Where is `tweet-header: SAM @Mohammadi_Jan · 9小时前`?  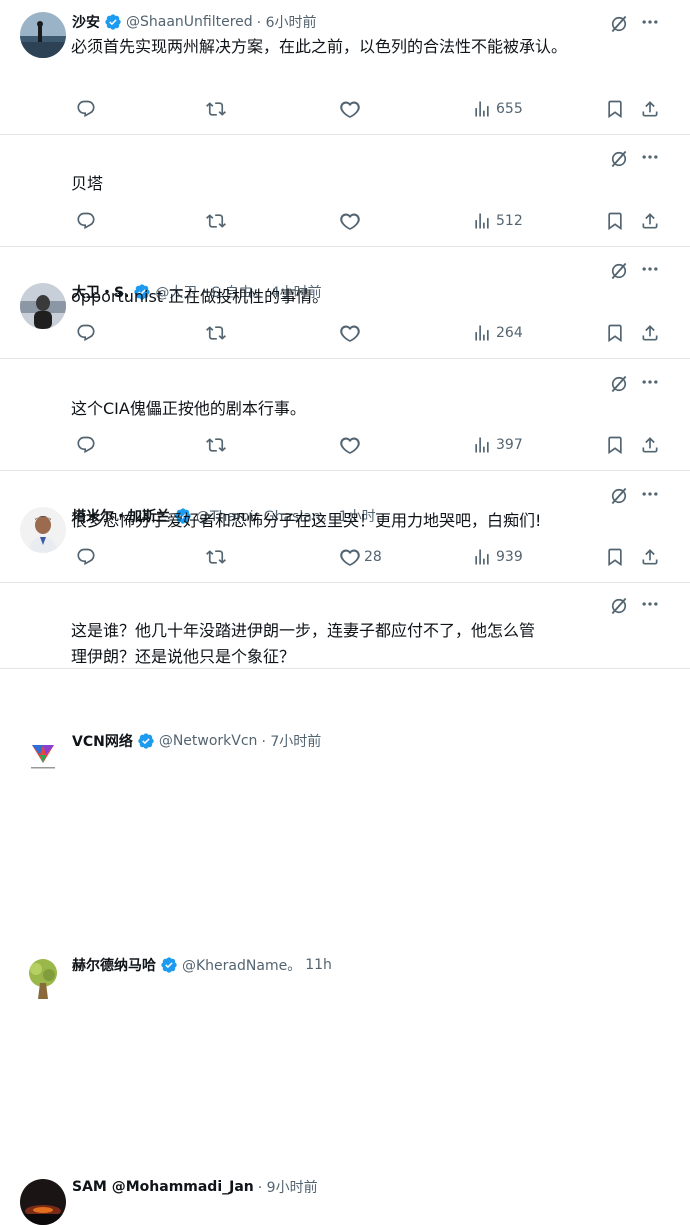 tweet-header: SAM @Mohammadi_Jan · 9小时前 is located at coordinates (195, 1187).